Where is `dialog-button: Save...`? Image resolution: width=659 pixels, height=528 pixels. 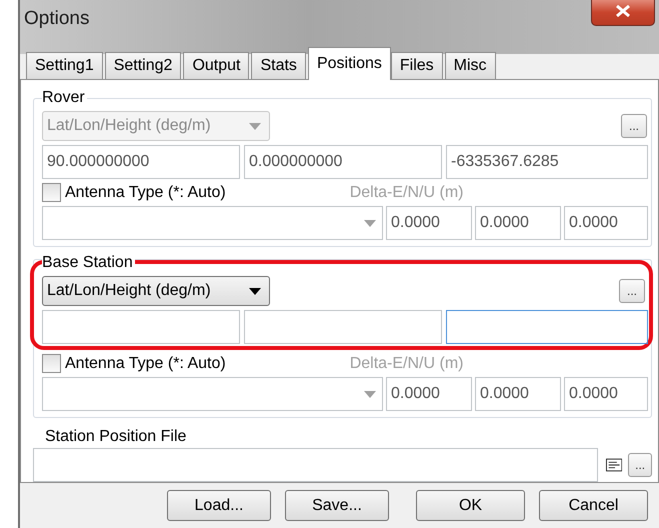 dialog-button: Save... is located at coordinates (337, 505).